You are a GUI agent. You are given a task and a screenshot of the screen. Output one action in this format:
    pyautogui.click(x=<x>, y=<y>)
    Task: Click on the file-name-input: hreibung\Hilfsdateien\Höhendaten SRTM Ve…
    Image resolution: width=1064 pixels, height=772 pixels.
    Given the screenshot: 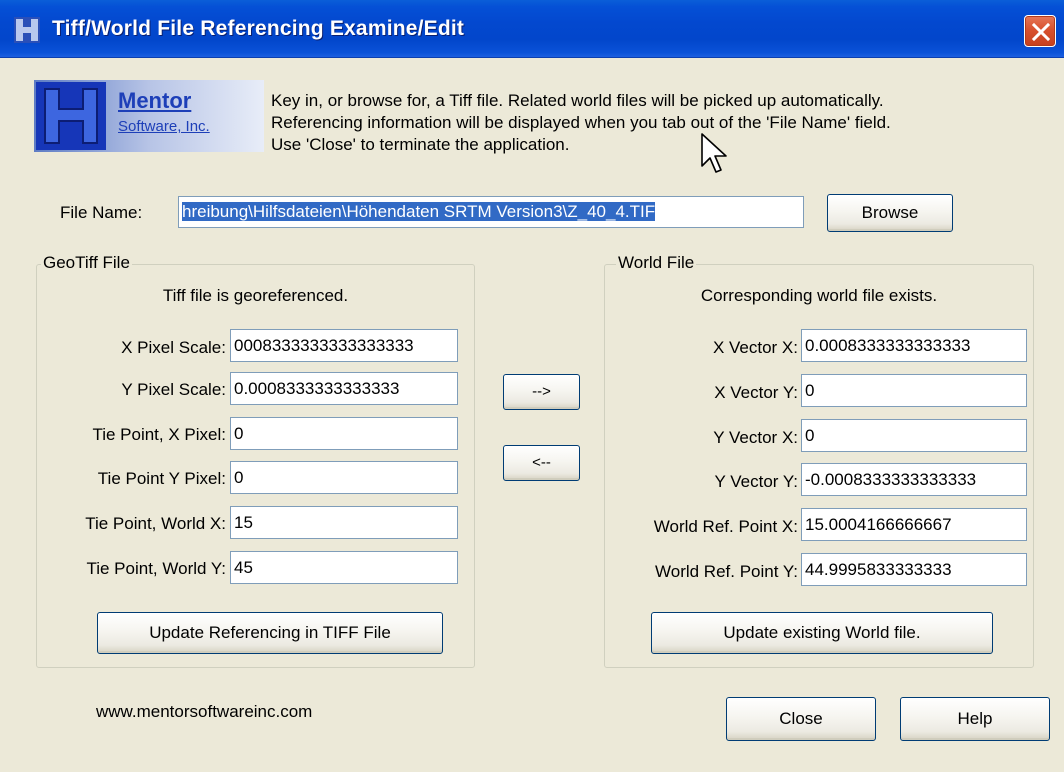 What is the action you would take?
    pyautogui.click(x=491, y=212)
    